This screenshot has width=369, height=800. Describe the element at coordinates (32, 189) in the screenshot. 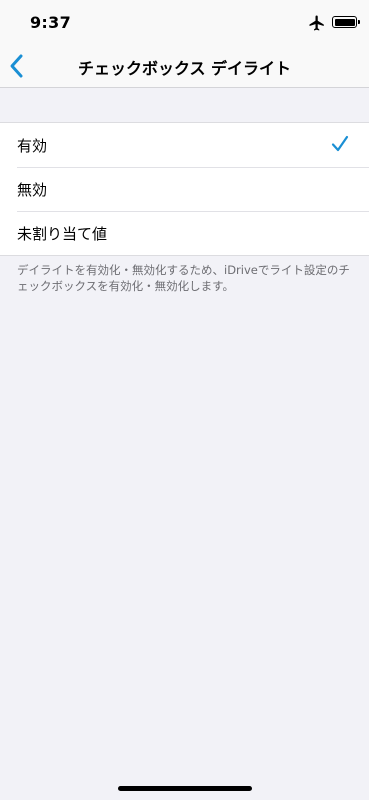

I see `option-label: 無効` at that location.